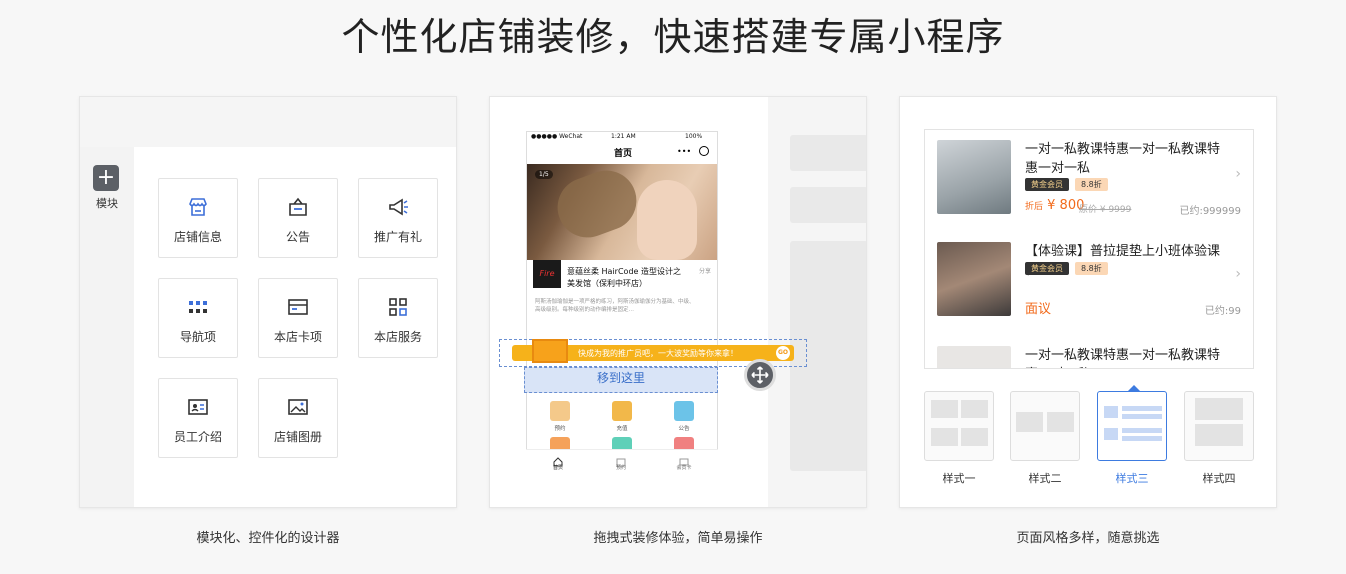 This screenshot has height=574, width=1346. Describe the element at coordinates (550, 351) in the screenshot. I see `gift-icon` at that location.